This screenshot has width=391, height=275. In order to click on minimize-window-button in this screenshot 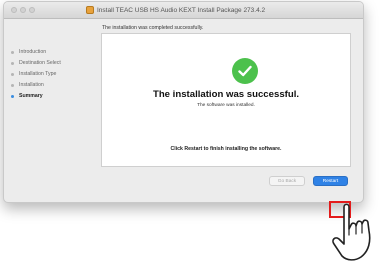, I will do `click(23, 10)`.